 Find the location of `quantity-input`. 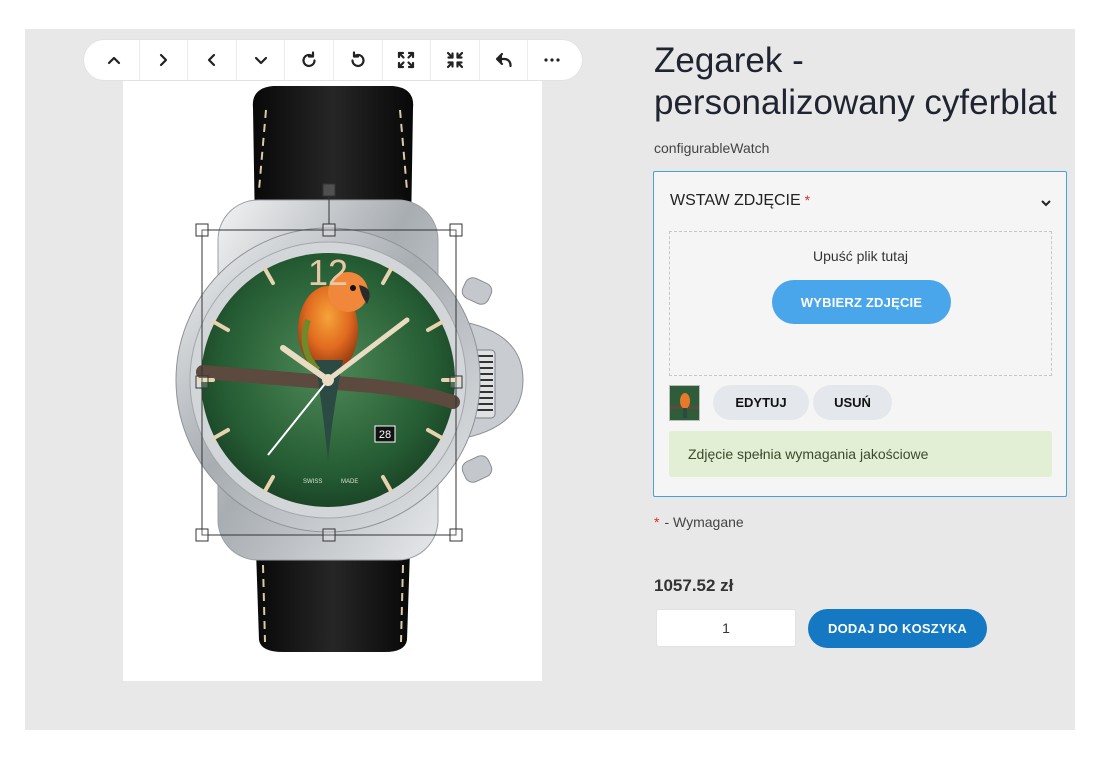

quantity-input is located at coordinates (726, 628).